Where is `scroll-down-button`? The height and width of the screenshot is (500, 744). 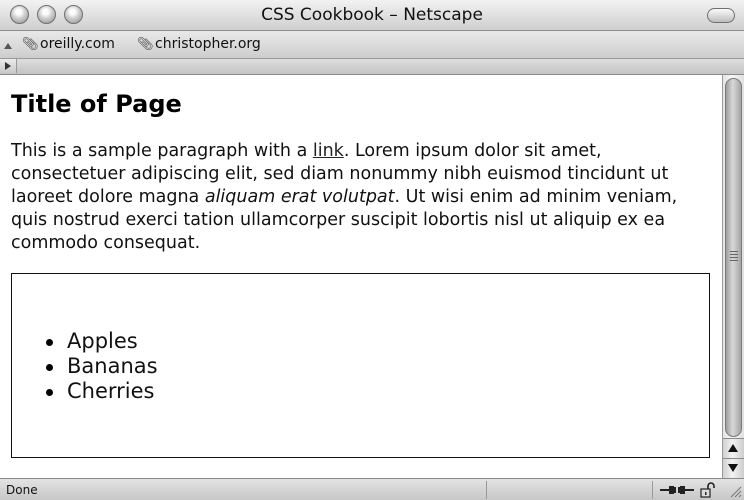
scroll-down-button is located at coordinates (733, 468).